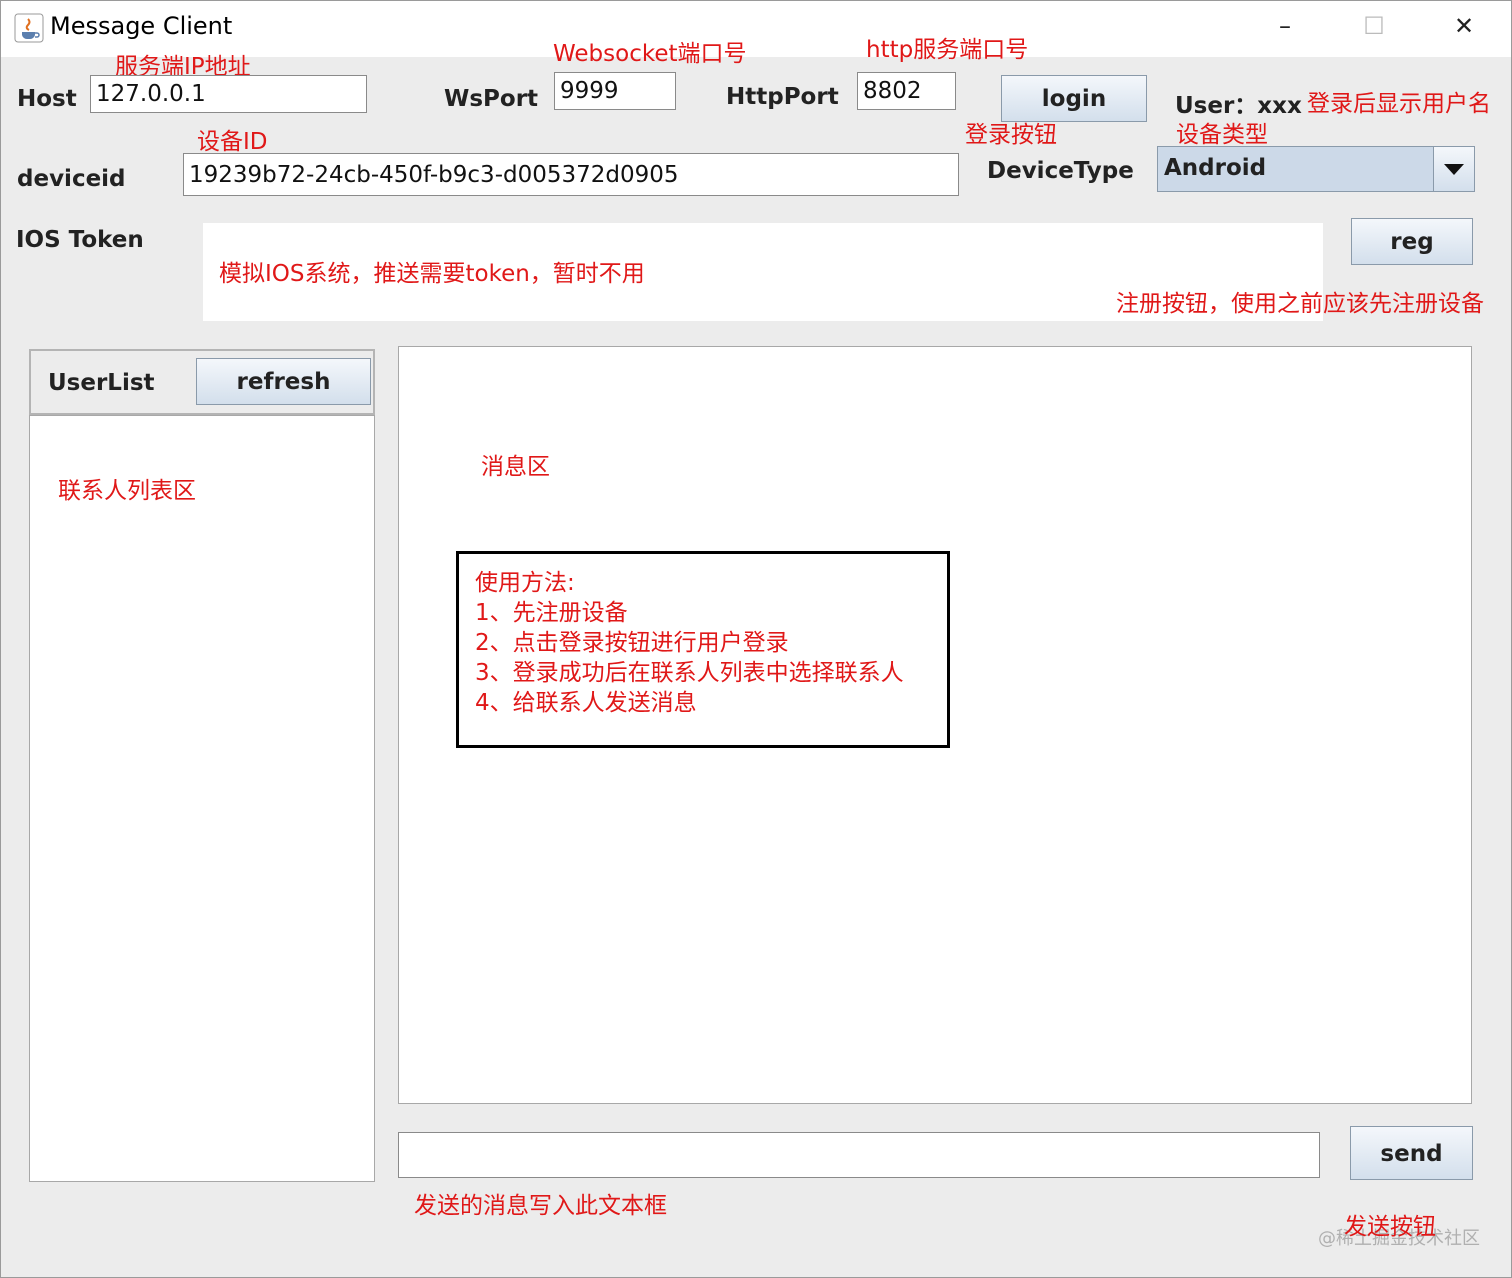  I want to click on ios-token-annotation: 模拟IOS系统，推送需要token，暂时不用, so click(432, 274).